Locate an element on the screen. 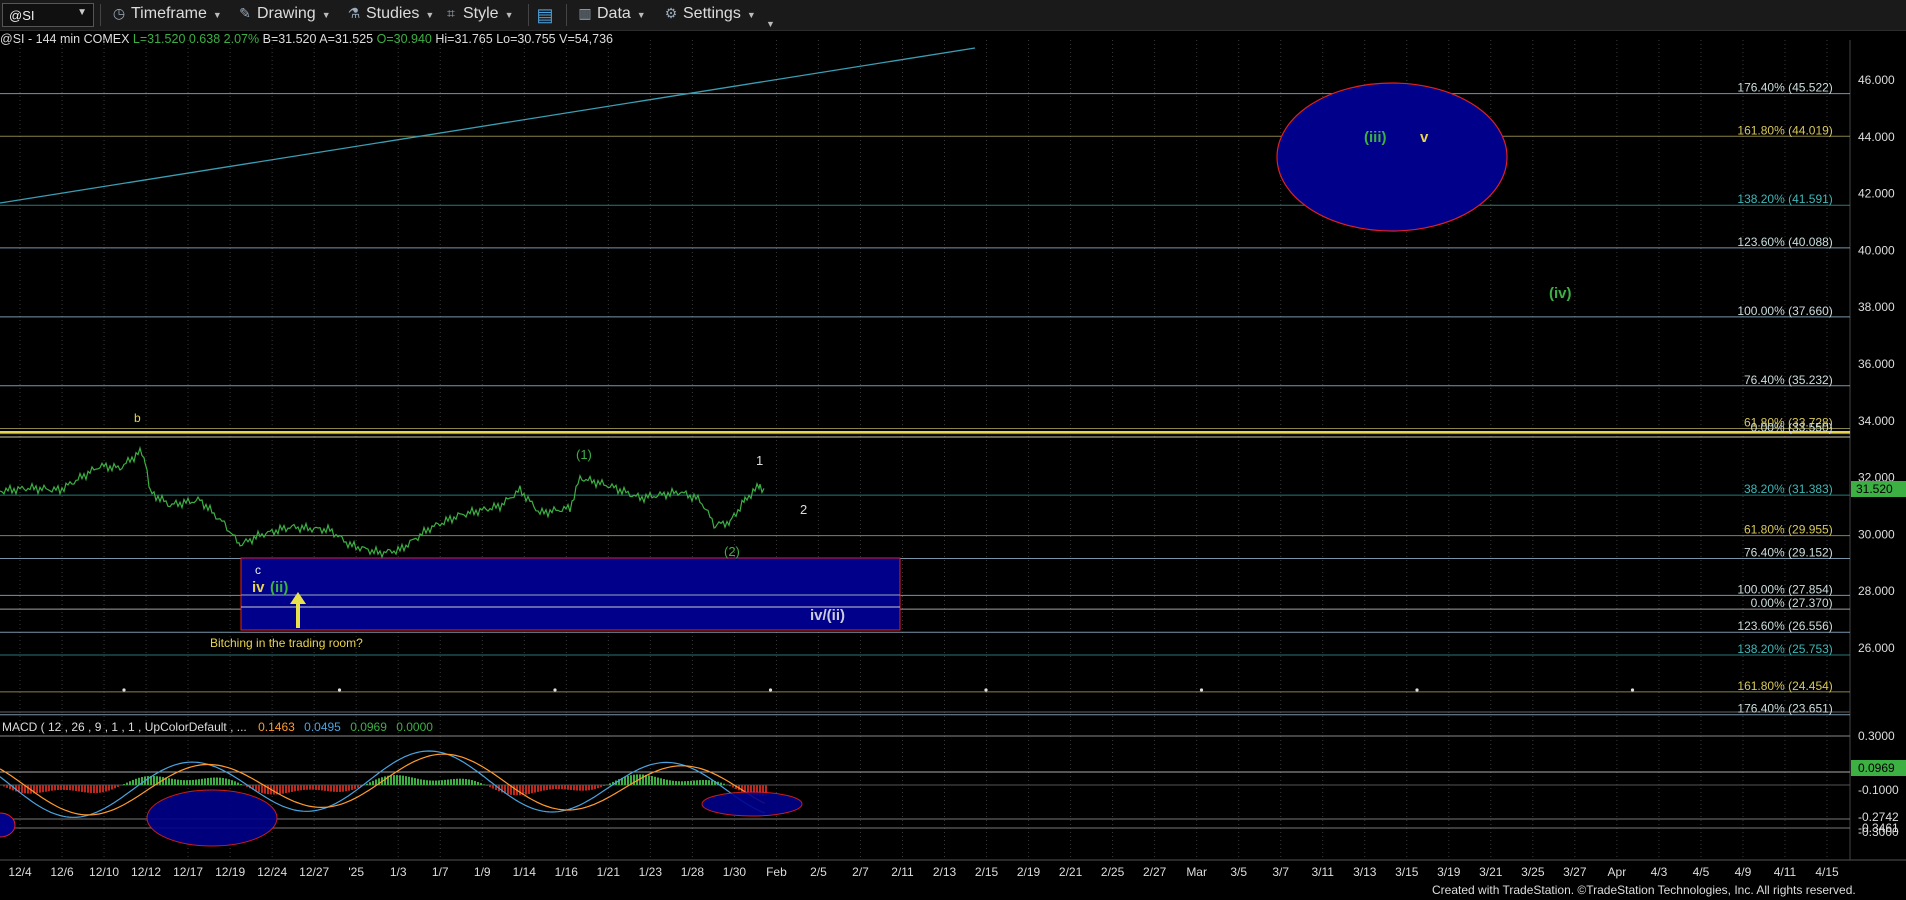 This screenshot has width=1906, height=900. date-tick-label: 1/3 is located at coordinates (398, 872).